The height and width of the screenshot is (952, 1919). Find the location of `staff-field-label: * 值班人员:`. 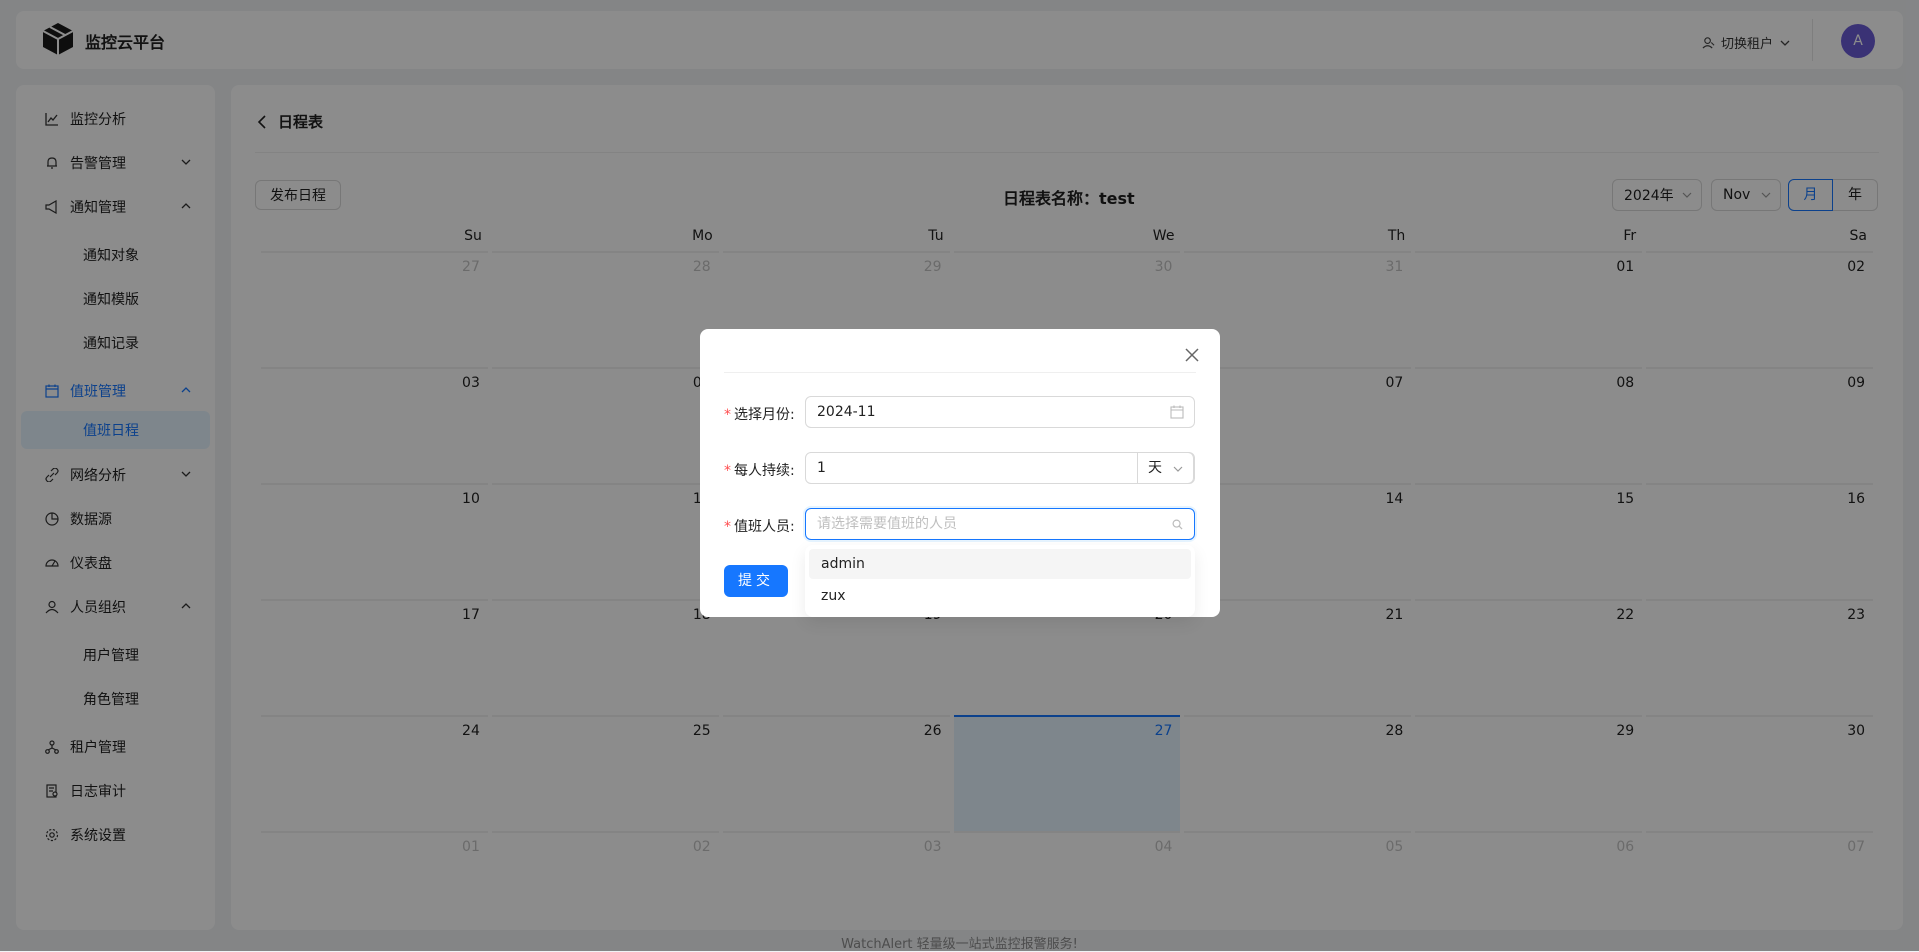

staff-field-label: * 值班人员: is located at coordinates (759, 527).